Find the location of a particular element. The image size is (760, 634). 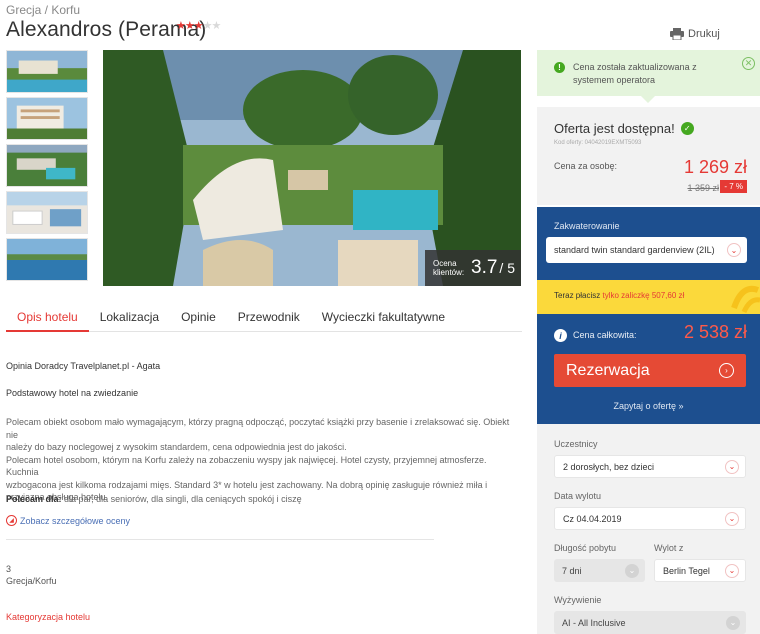

deposit-banner: Teraz płacisz tylko zaliczkę 507,60 zł is located at coordinates (648, 297).